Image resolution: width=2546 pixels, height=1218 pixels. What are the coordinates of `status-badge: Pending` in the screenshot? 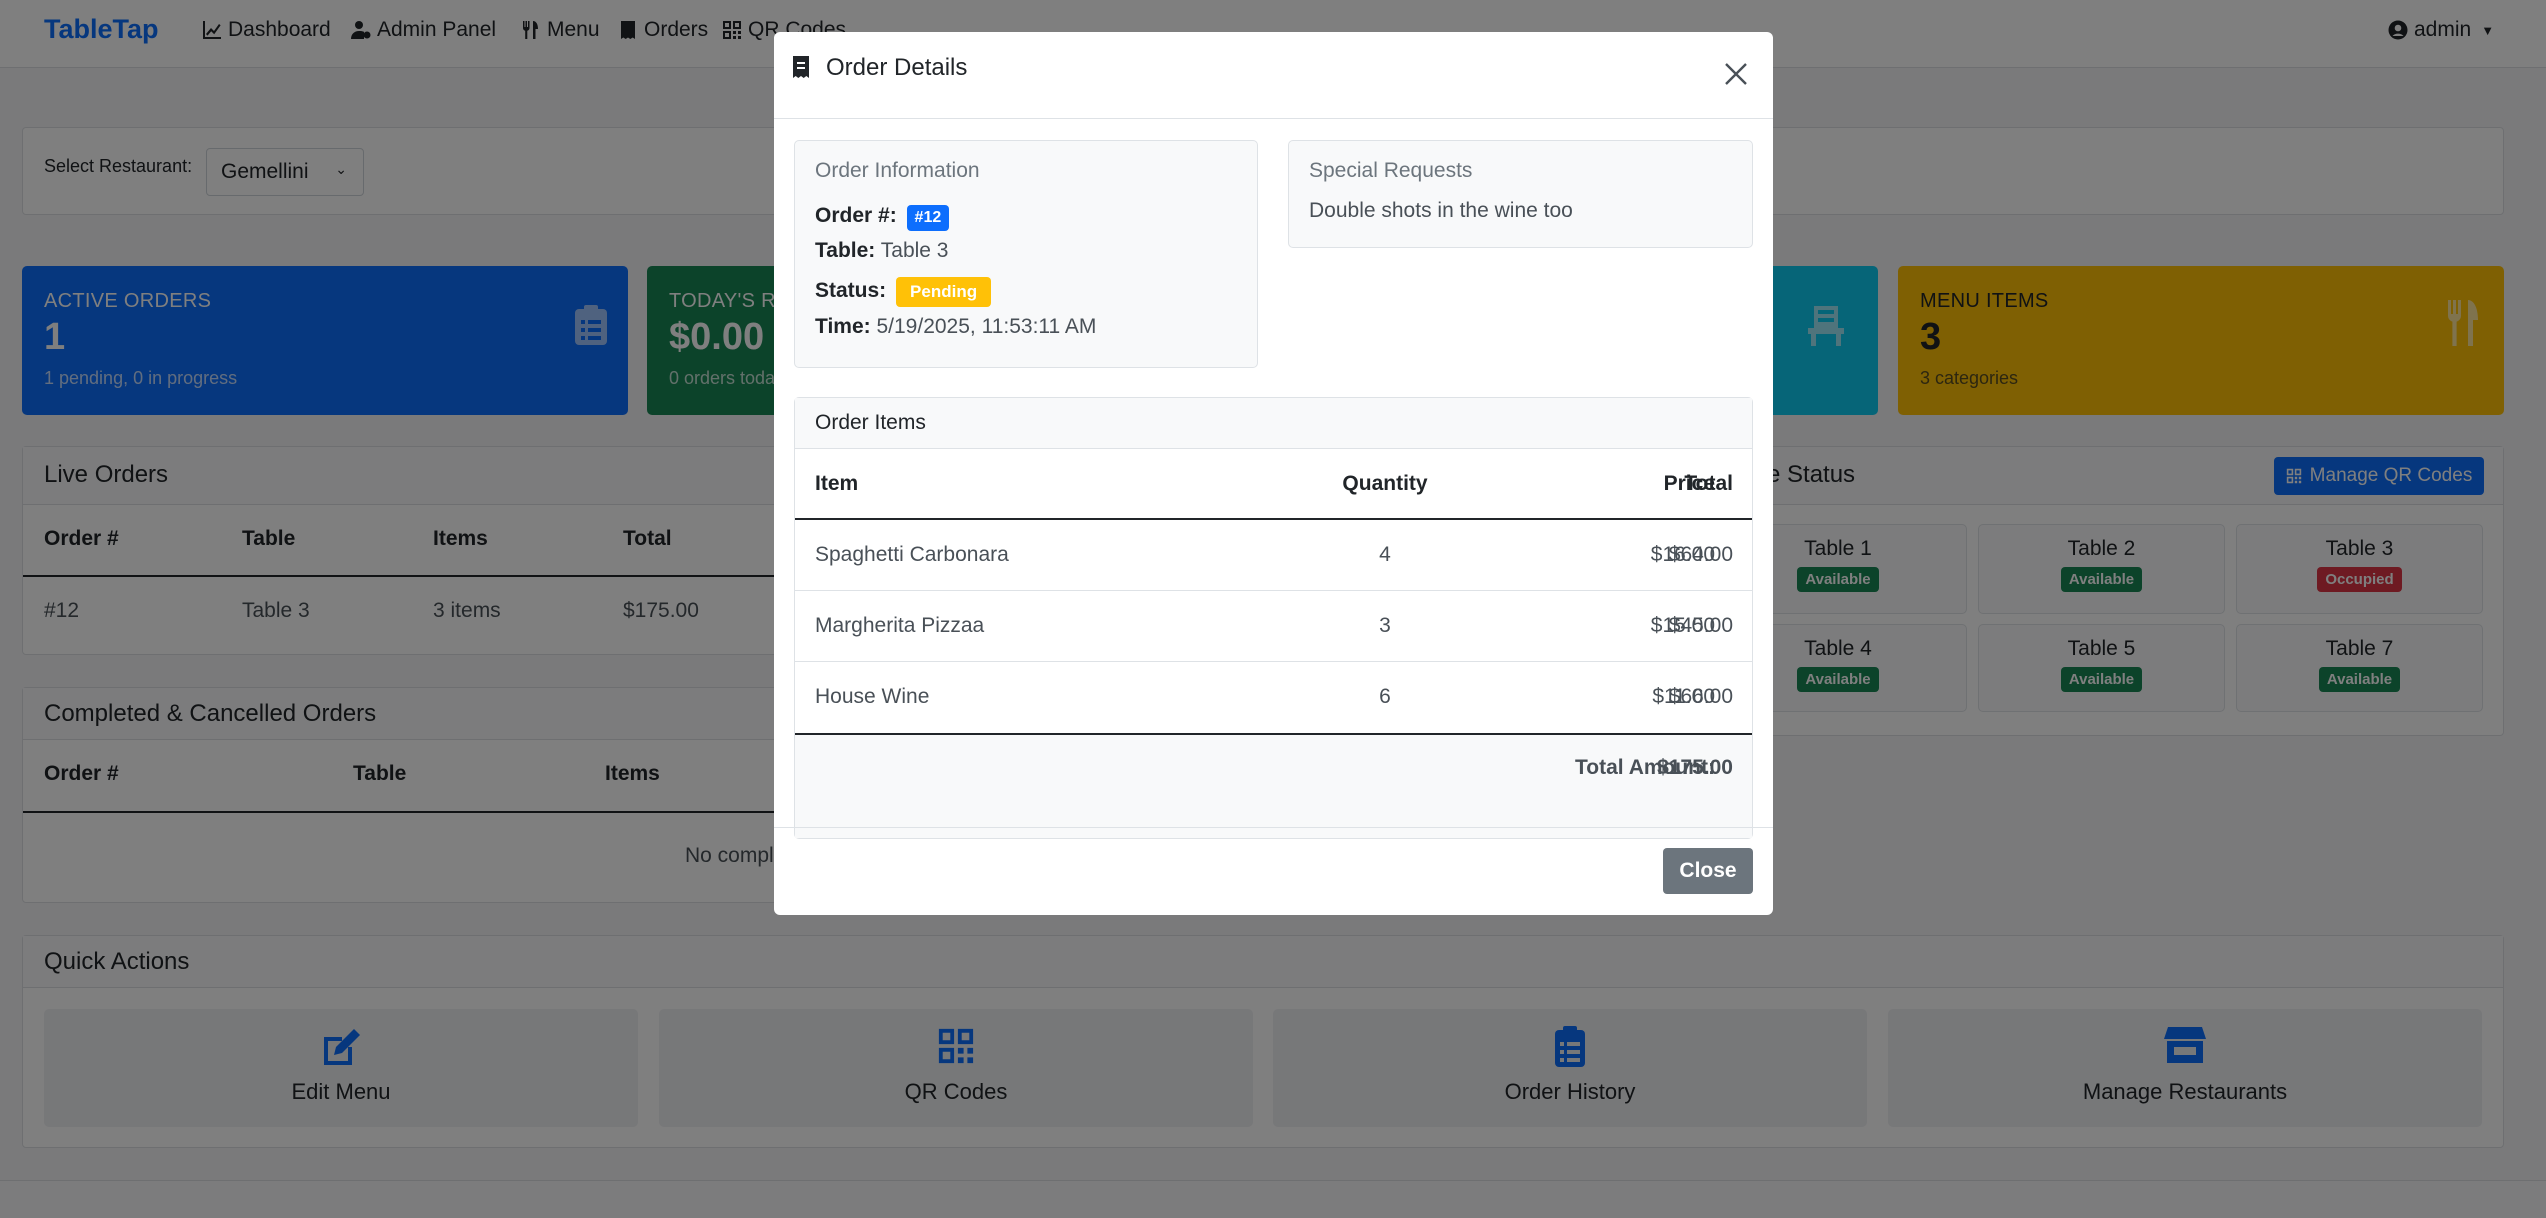 It's located at (944, 292).